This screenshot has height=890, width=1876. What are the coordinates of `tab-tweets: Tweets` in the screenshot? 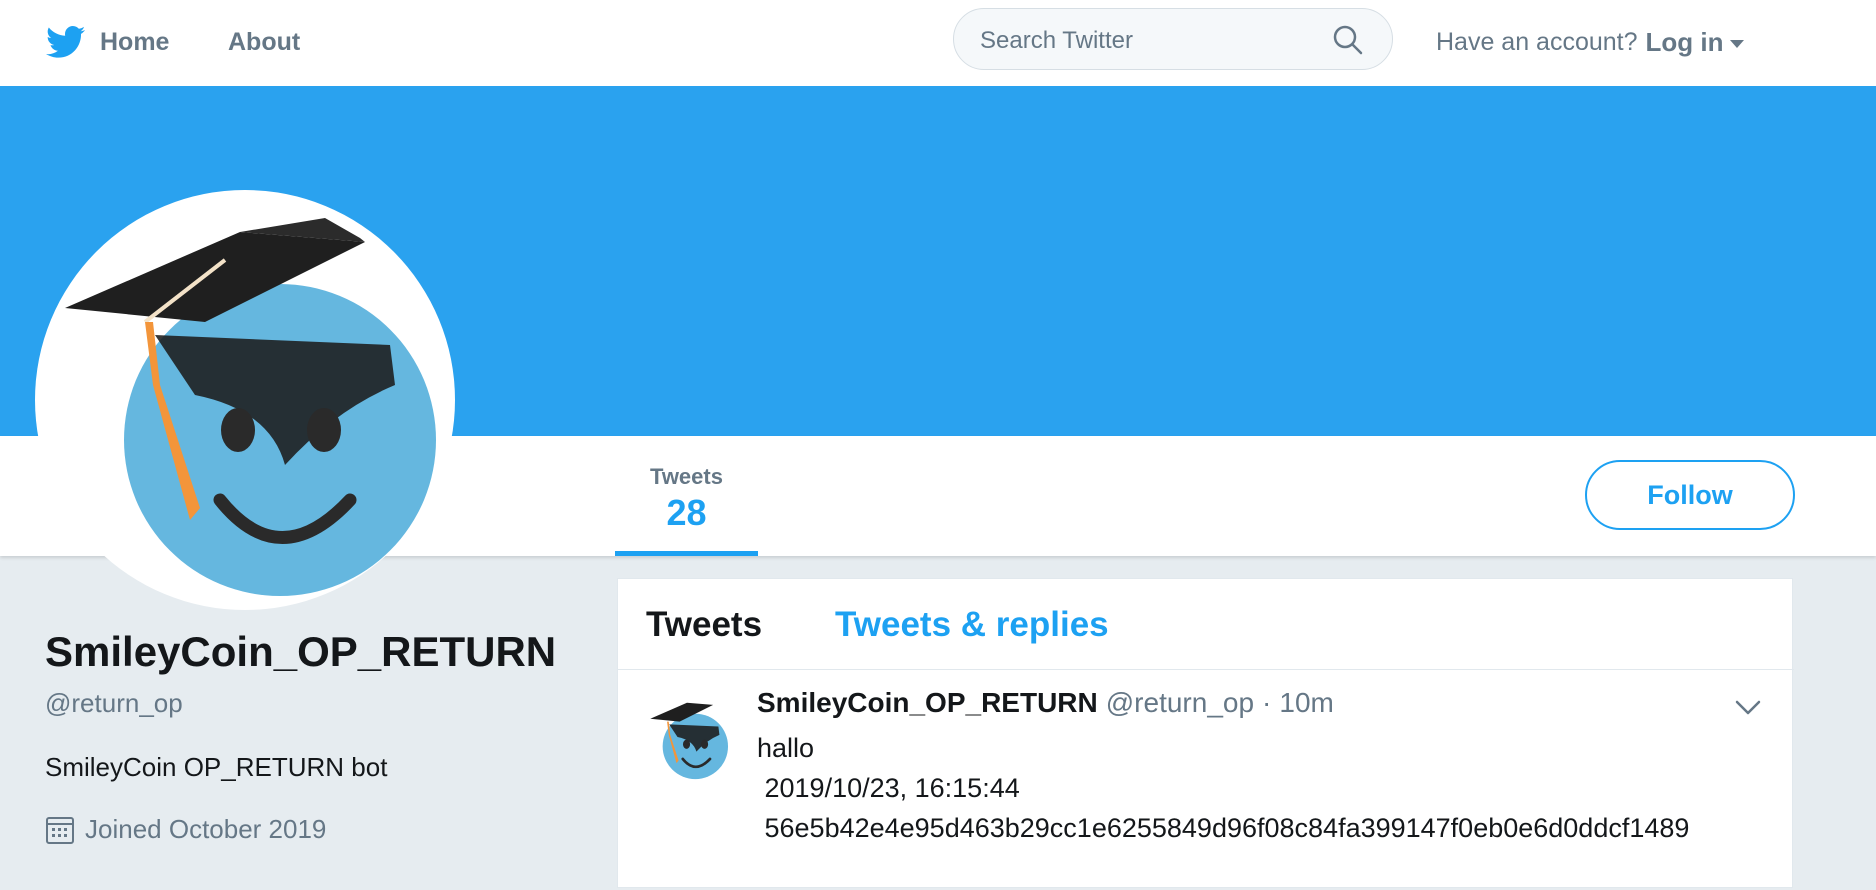 It's located at (704, 625).